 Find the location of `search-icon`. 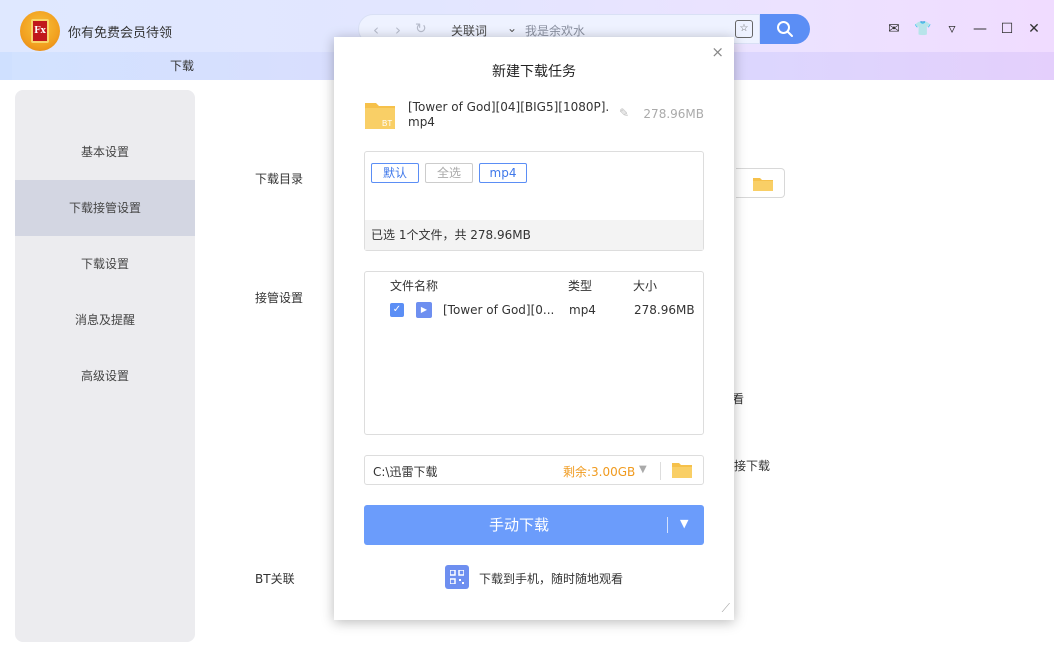

search-icon is located at coordinates (785, 29).